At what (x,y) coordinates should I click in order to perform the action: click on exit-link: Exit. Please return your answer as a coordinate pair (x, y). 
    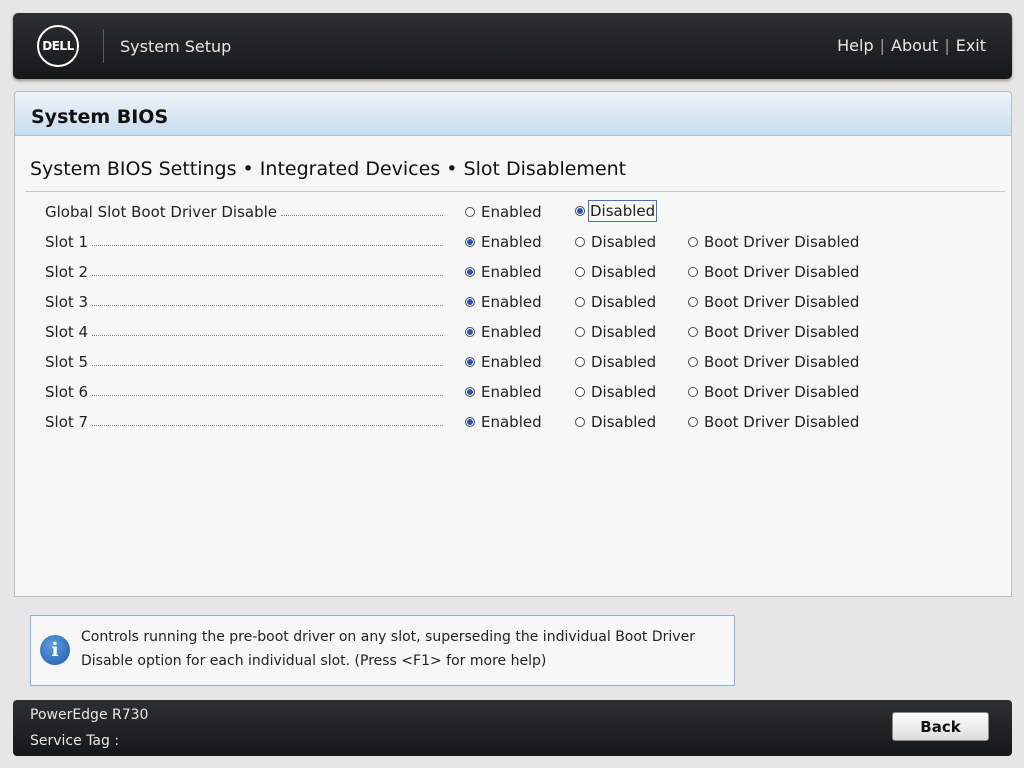
    Looking at the image, I should click on (971, 45).